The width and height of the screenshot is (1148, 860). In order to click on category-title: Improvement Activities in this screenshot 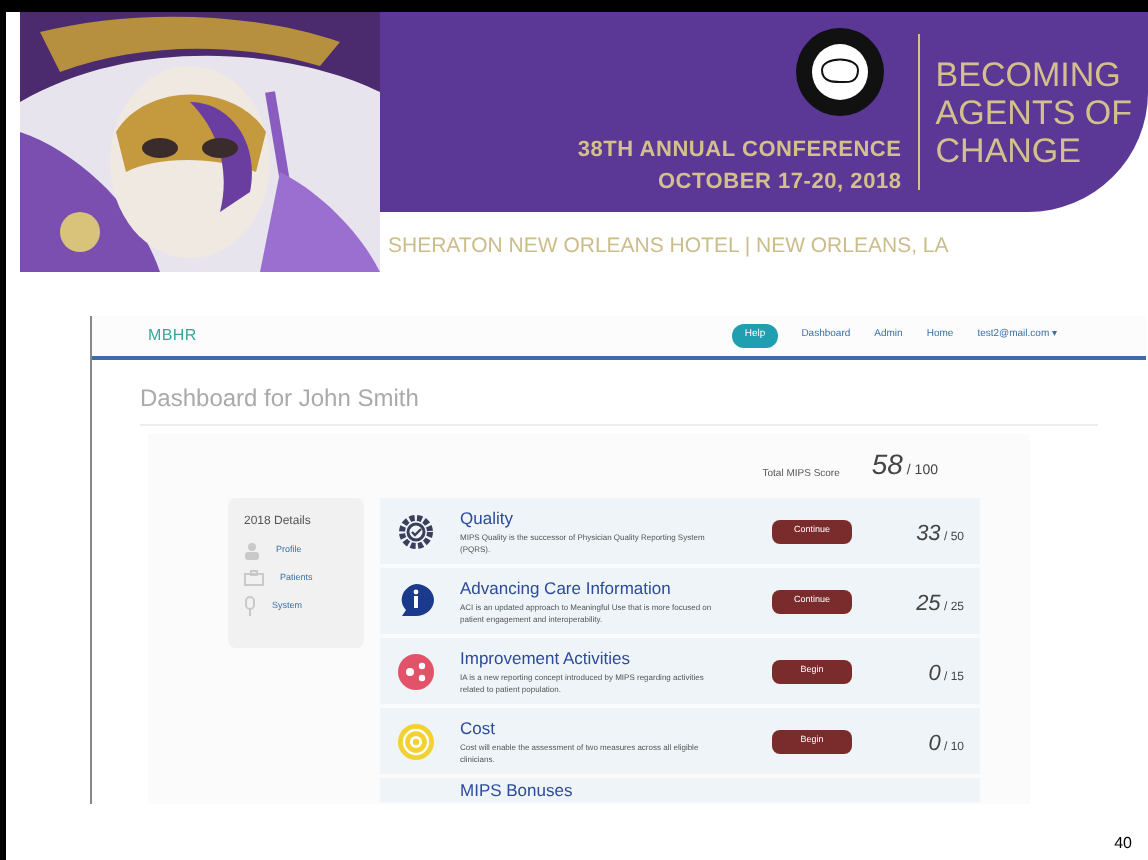, I will do `click(546, 659)`.